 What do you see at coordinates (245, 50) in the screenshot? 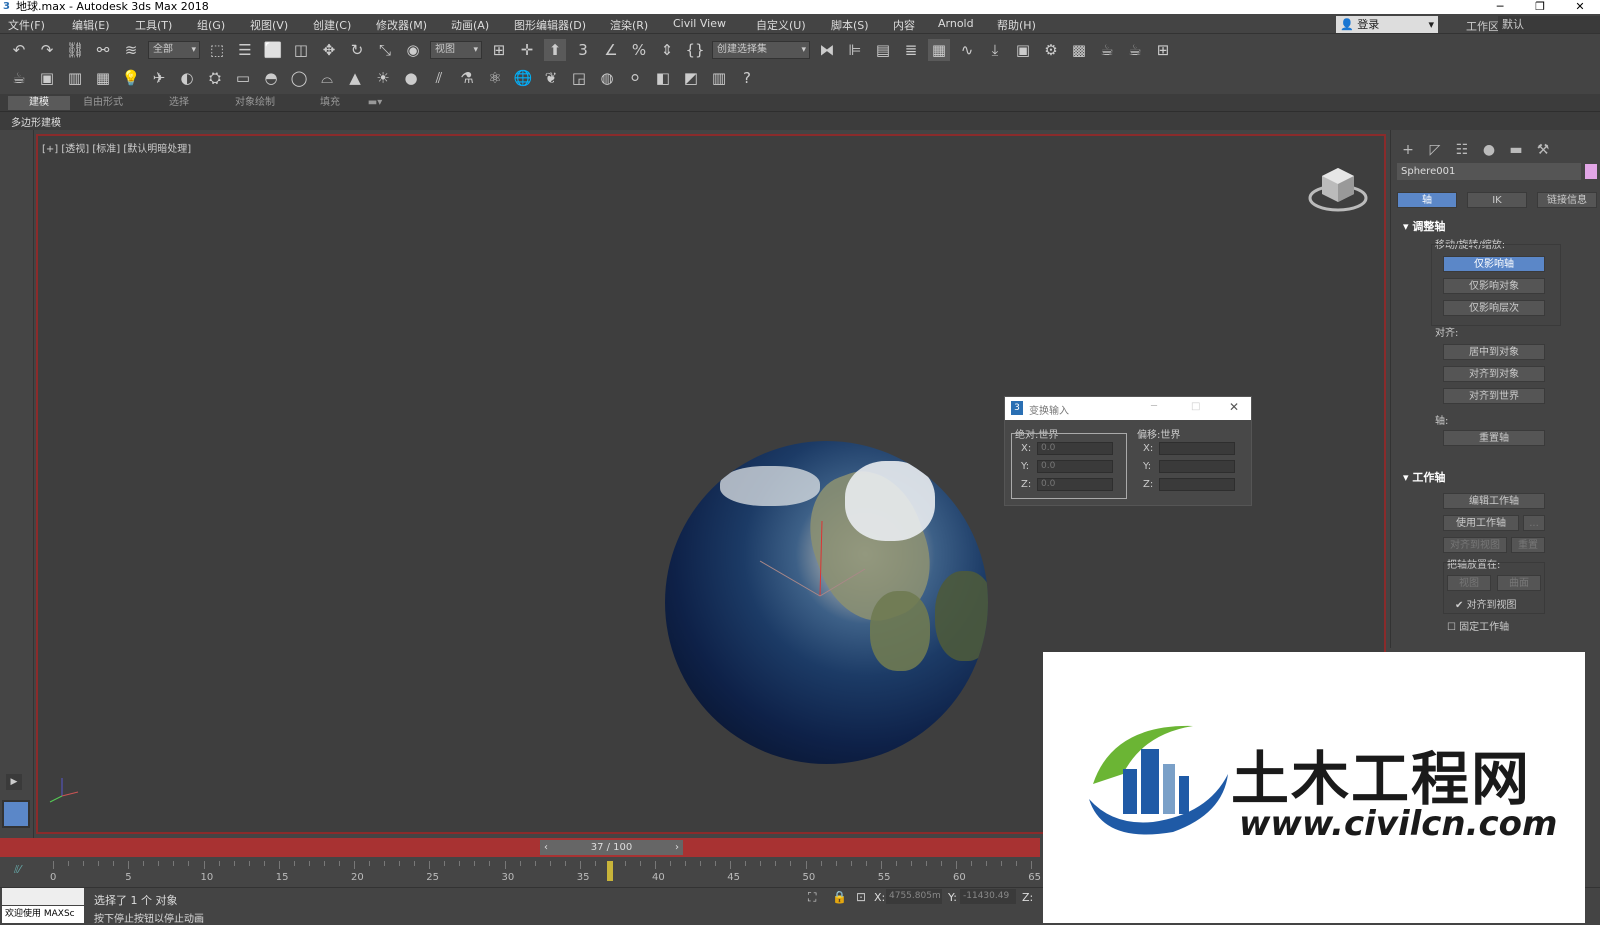
I see `select-by-name-icon: ☰` at bounding box center [245, 50].